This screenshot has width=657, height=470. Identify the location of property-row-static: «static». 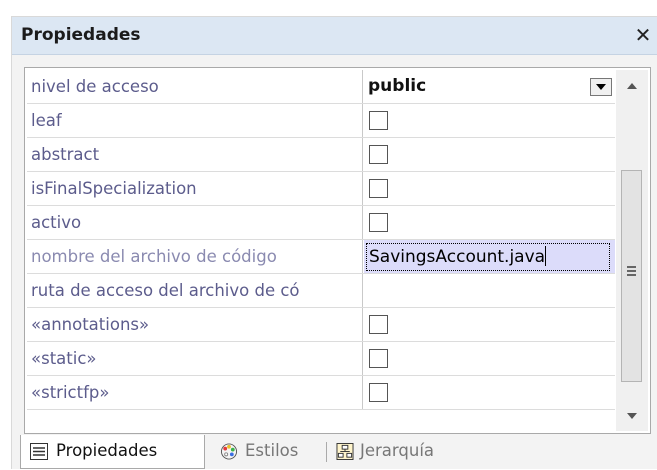
(321, 359).